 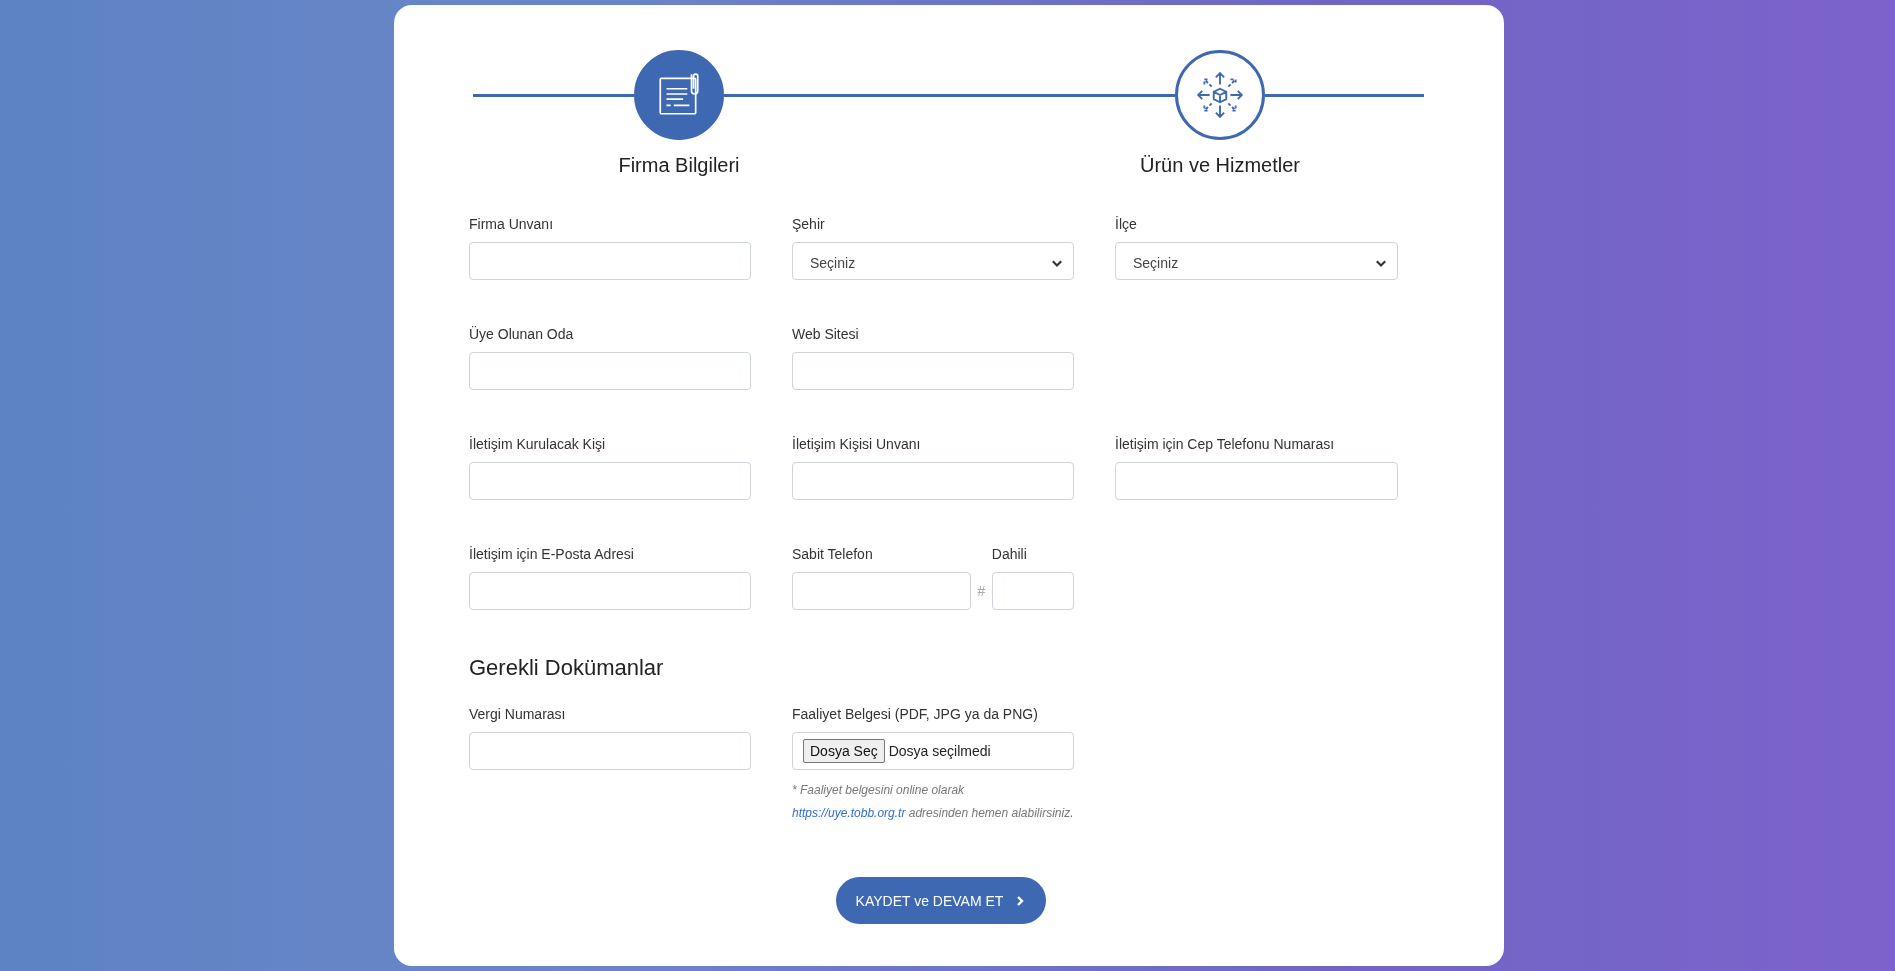 What do you see at coordinates (933, 813) in the screenshot?
I see `help-note: https://uye.tobb.org.tr adresinden hemen alabilirsiniz.` at bounding box center [933, 813].